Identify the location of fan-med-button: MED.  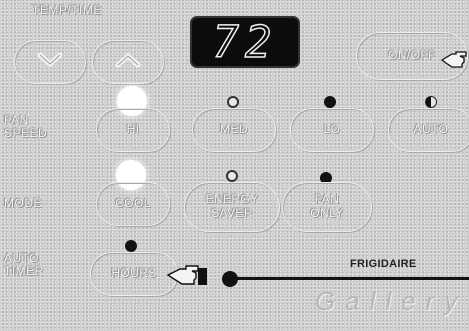
(234, 130).